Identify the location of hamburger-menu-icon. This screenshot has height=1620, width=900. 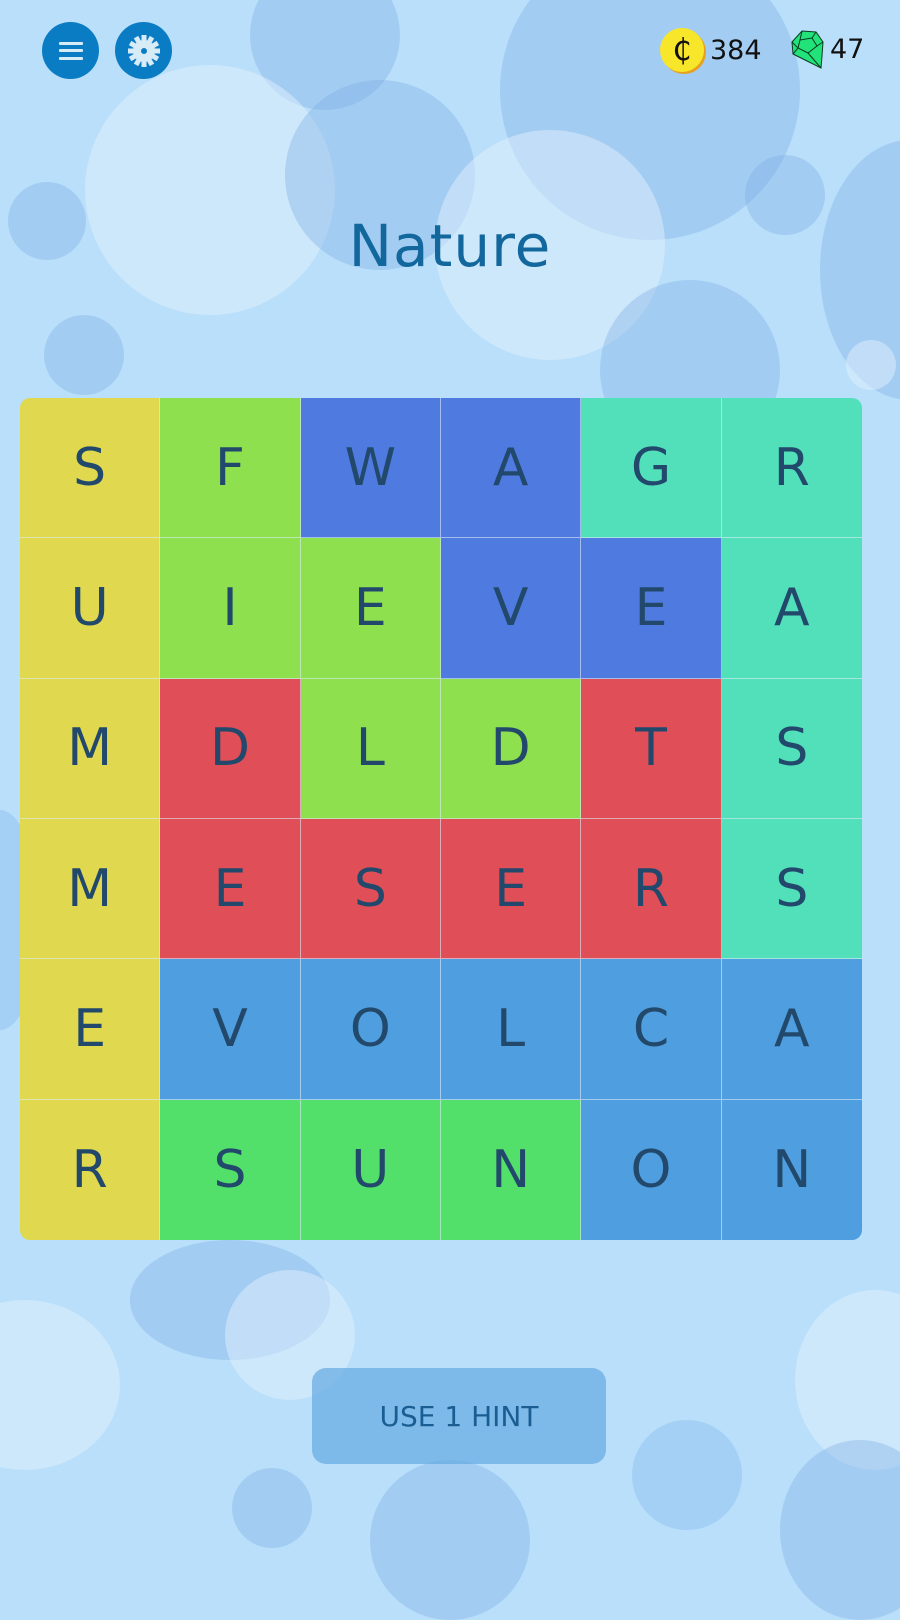
(70, 50).